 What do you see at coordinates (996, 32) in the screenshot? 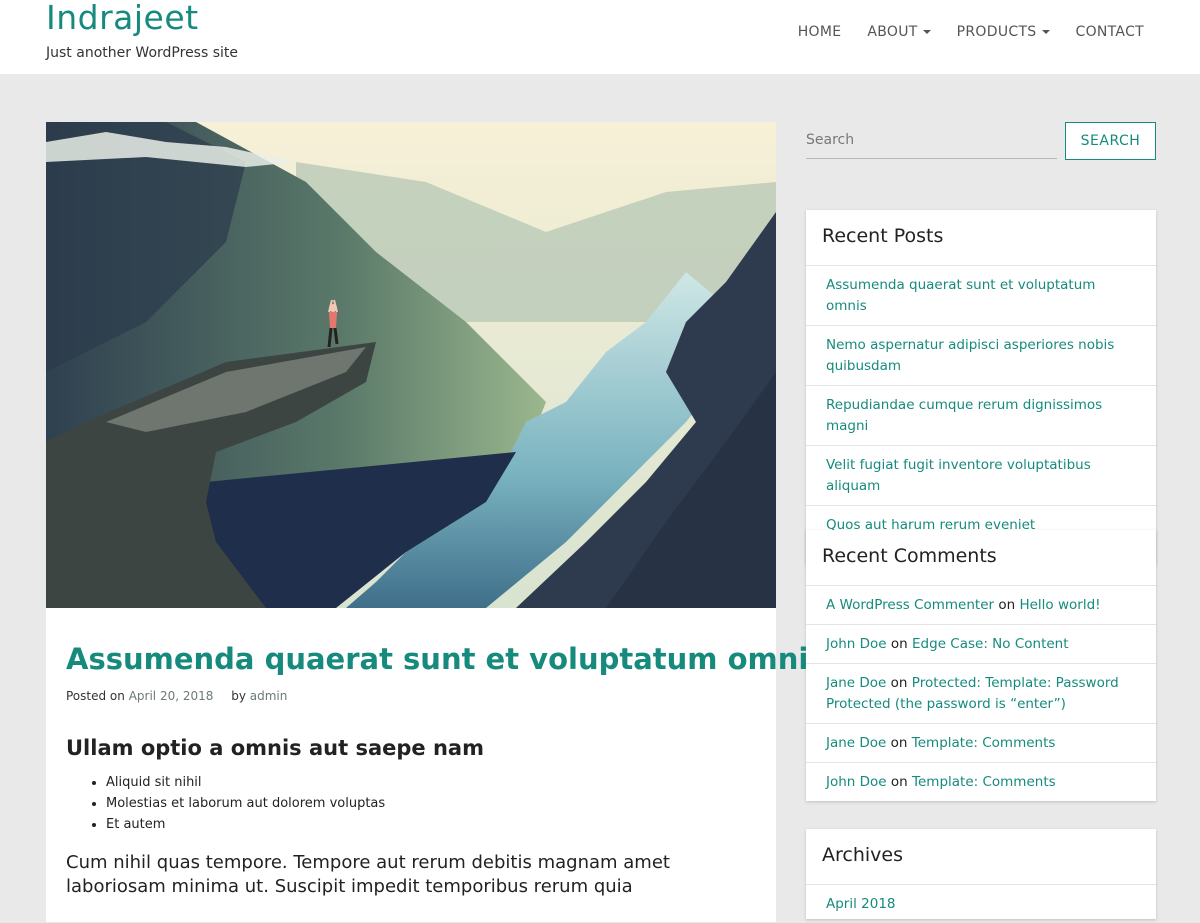
I see `nav-label: PRODUCTS` at bounding box center [996, 32].